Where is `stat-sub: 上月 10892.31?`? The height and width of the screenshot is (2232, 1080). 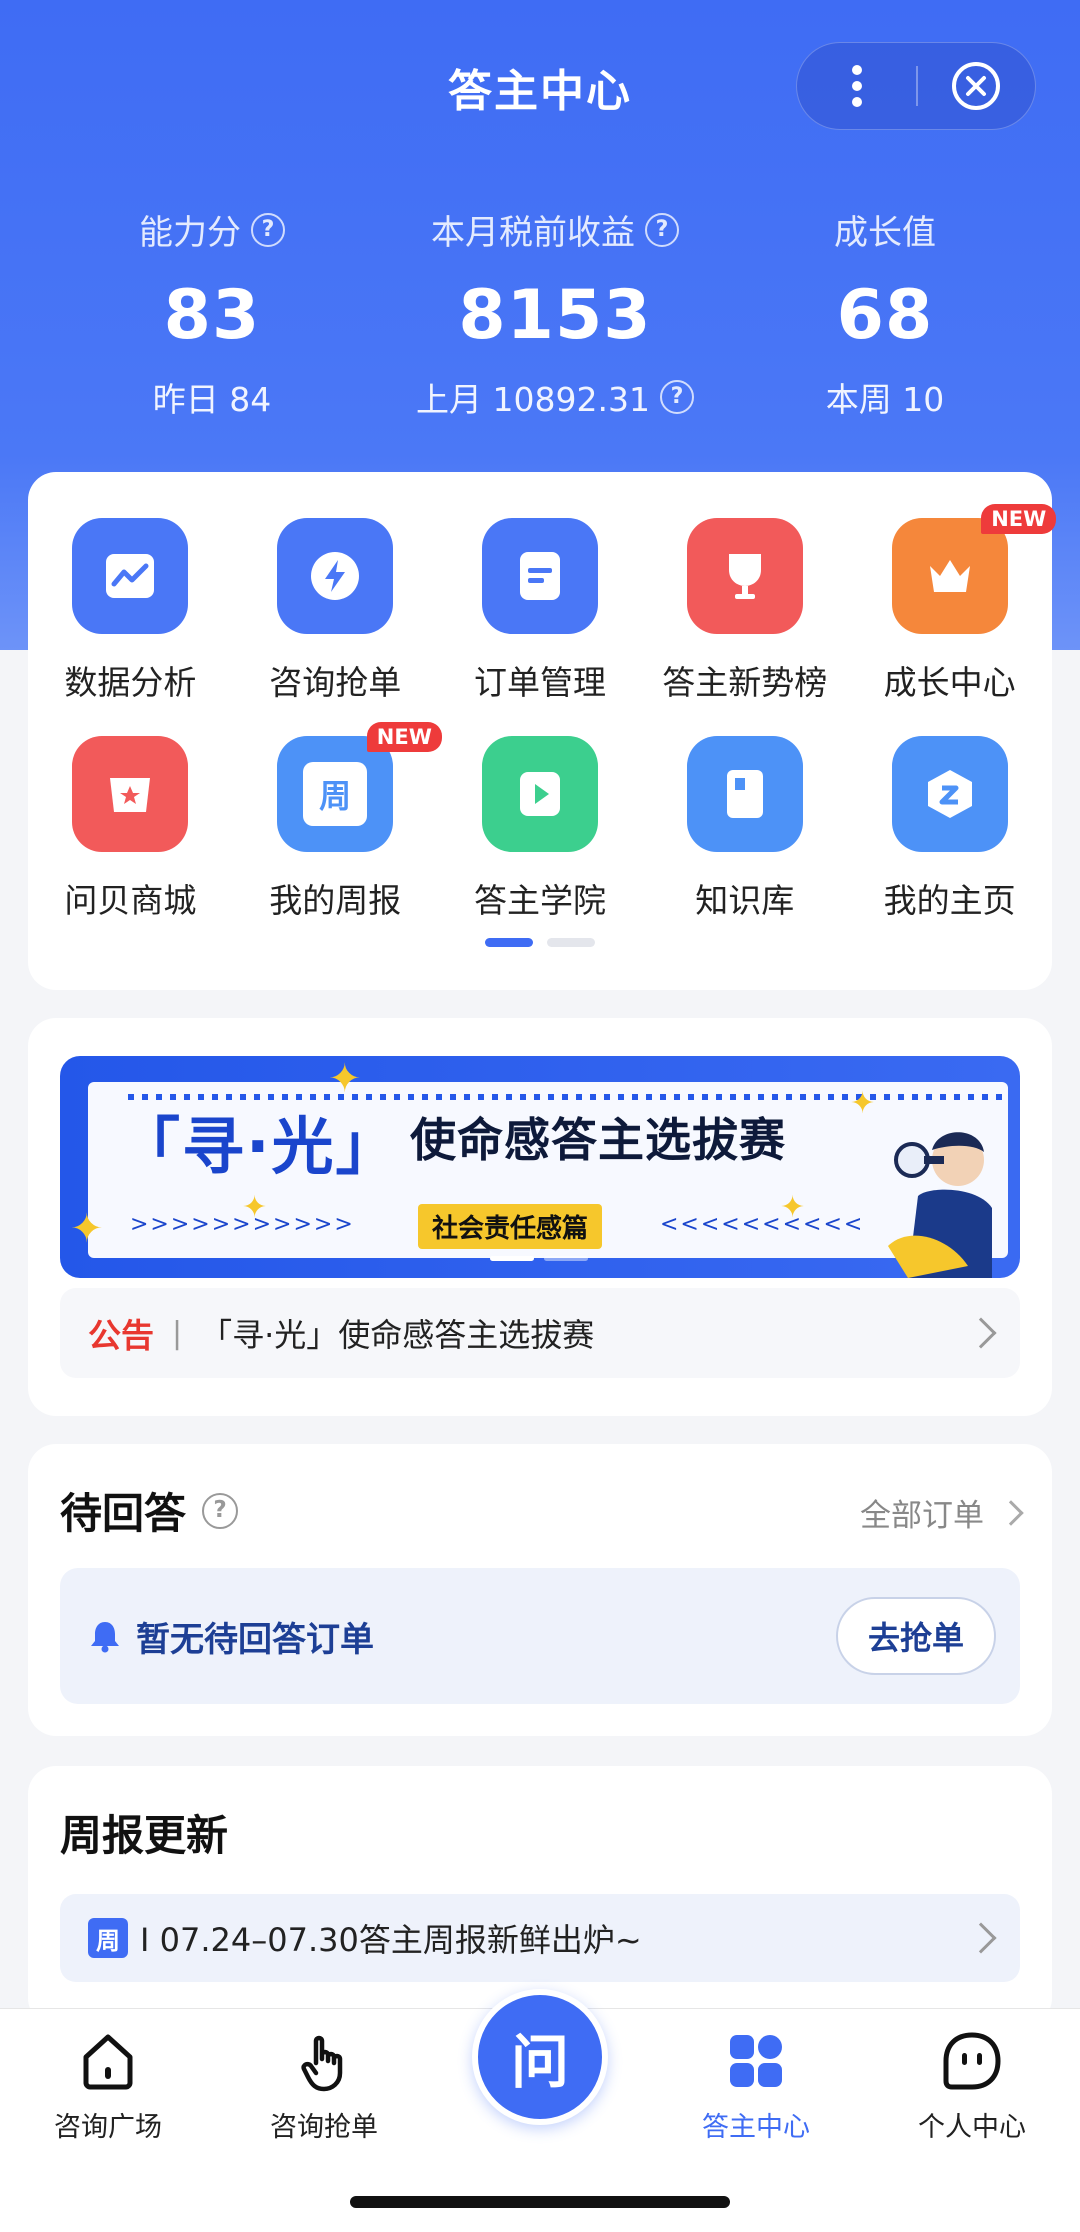 stat-sub: 上月 10892.31? is located at coordinates (555, 397).